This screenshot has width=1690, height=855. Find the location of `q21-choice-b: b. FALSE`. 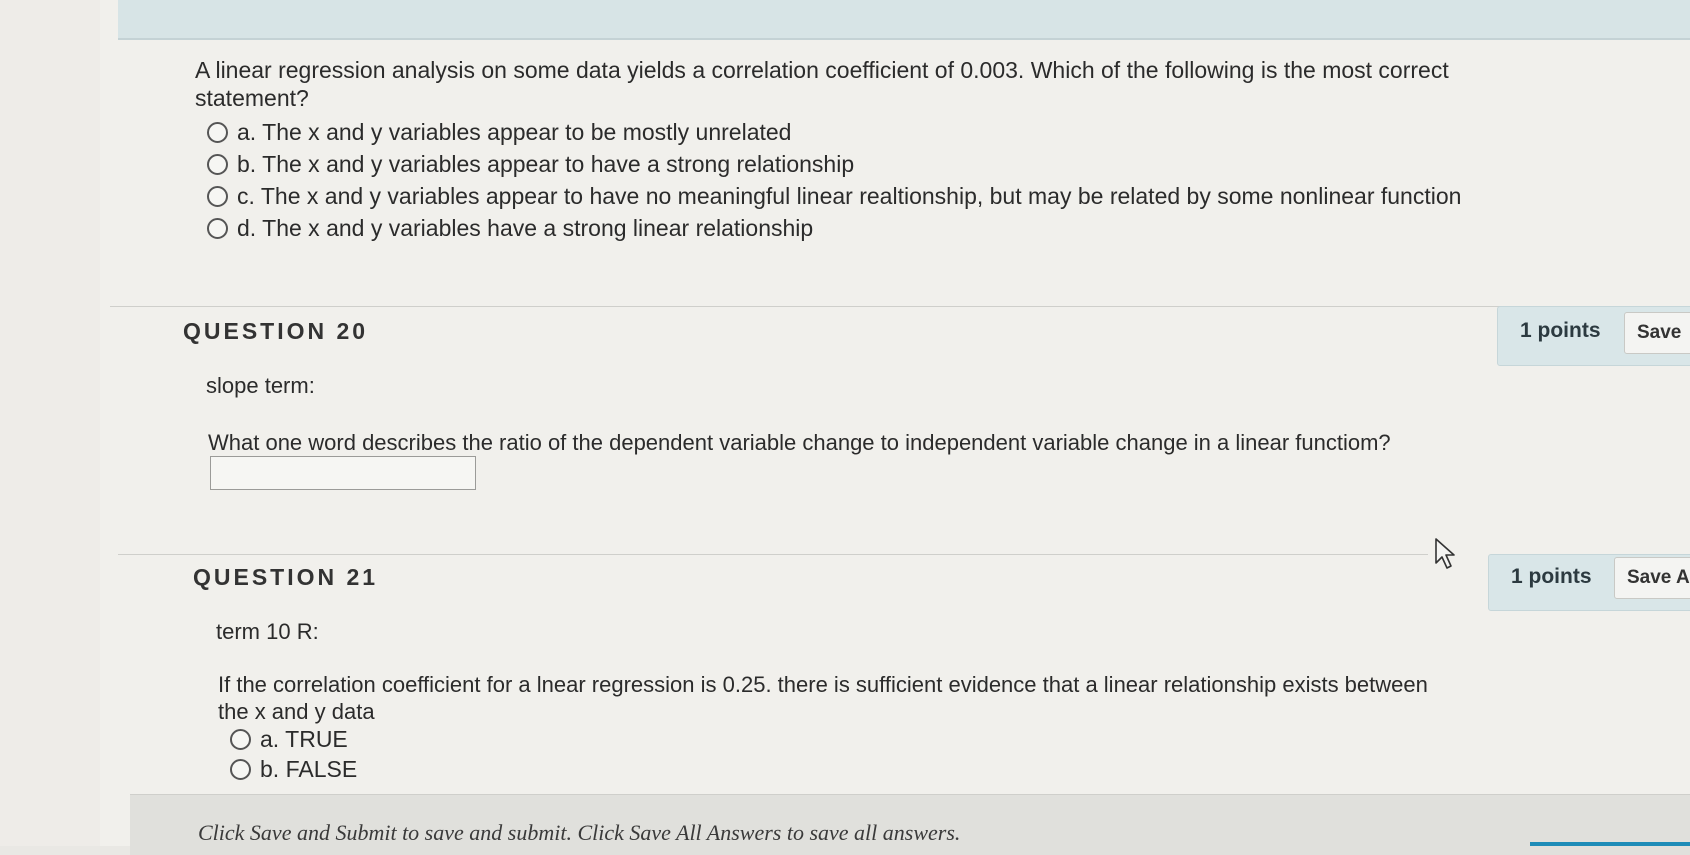

q21-choice-b: b. FALSE is located at coordinates (293, 769).